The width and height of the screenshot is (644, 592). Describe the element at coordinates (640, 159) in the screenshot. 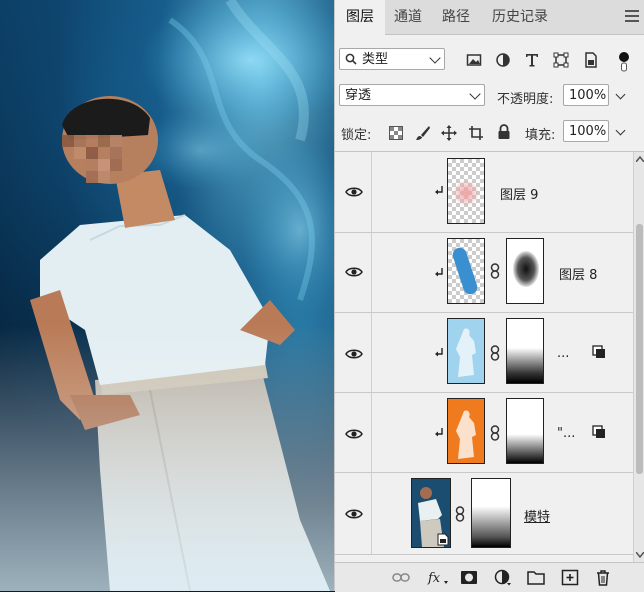

I see `scroll-up-icon` at that location.